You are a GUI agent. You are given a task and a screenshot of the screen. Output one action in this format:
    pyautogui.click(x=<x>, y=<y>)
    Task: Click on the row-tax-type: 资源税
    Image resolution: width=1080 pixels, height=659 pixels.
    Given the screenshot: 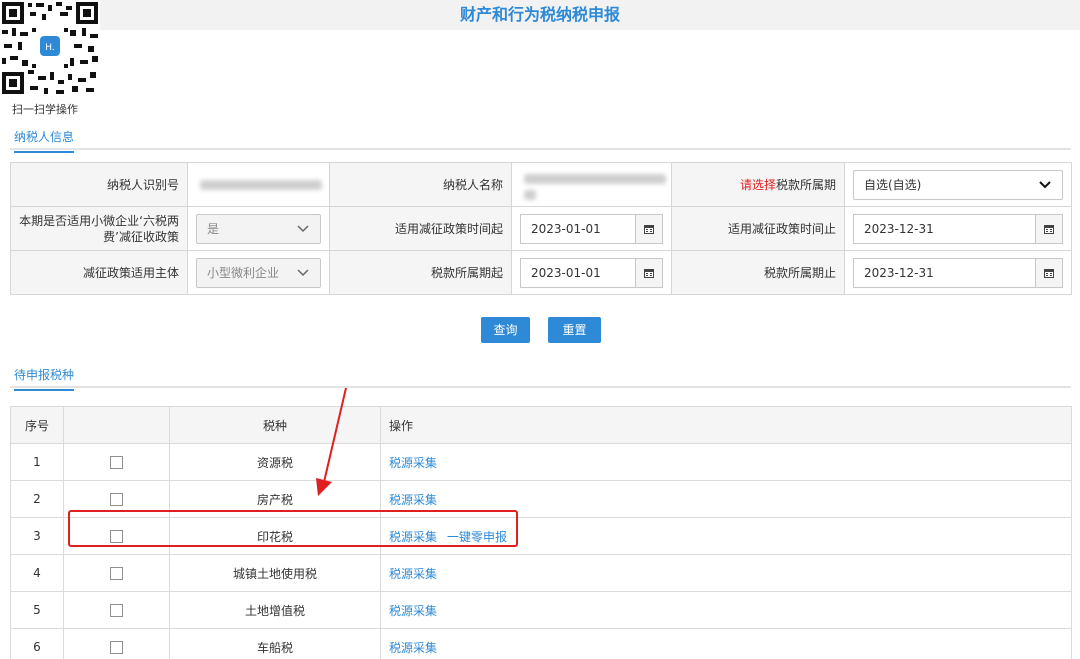 What is the action you would take?
    pyautogui.click(x=275, y=462)
    